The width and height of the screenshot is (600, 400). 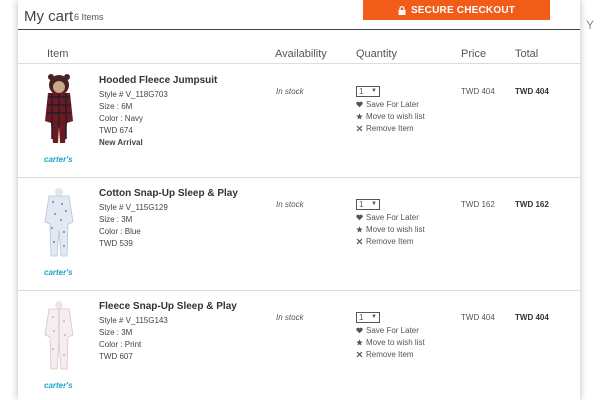 I want to click on page-title: My cart, so click(x=49, y=16).